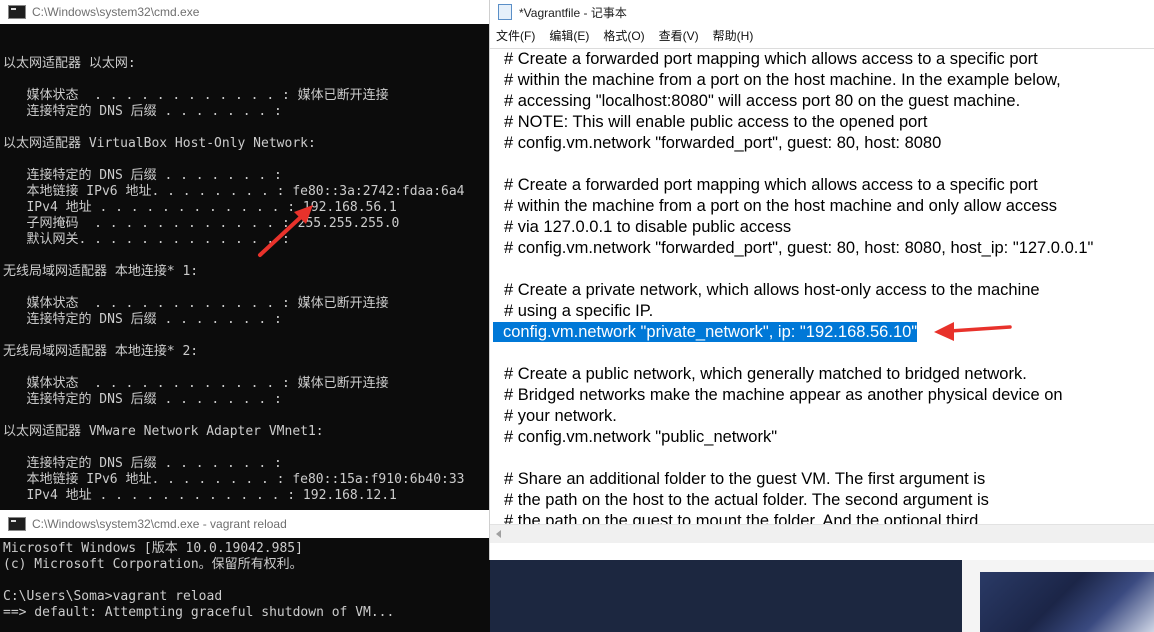 The height and width of the screenshot is (632, 1154). What do you see at coordinates (560, 416) in the screenshot?
I see `code-line: # your network.` at bounding box center [560, 416].